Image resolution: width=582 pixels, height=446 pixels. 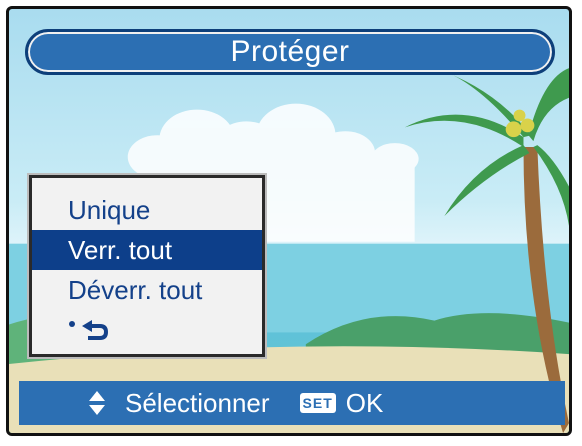 I want to click on menu-item-unique: Unique, so click(x=147, y=210).